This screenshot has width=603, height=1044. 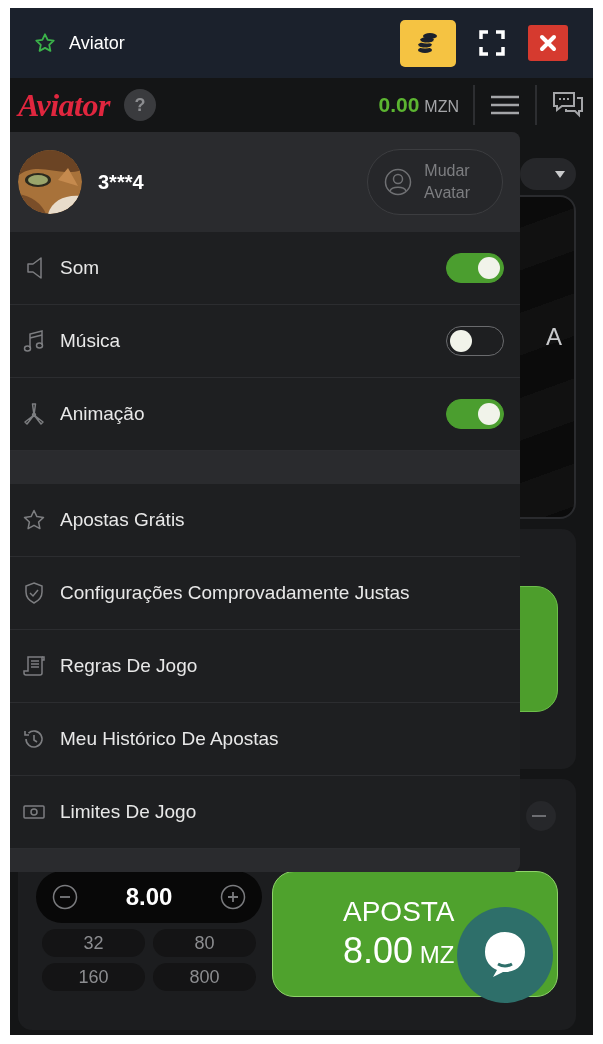 What do you see at coordinates (64, 105) in the screenshot?
I see `logo: Aviator` at bounding box center [64, 105].